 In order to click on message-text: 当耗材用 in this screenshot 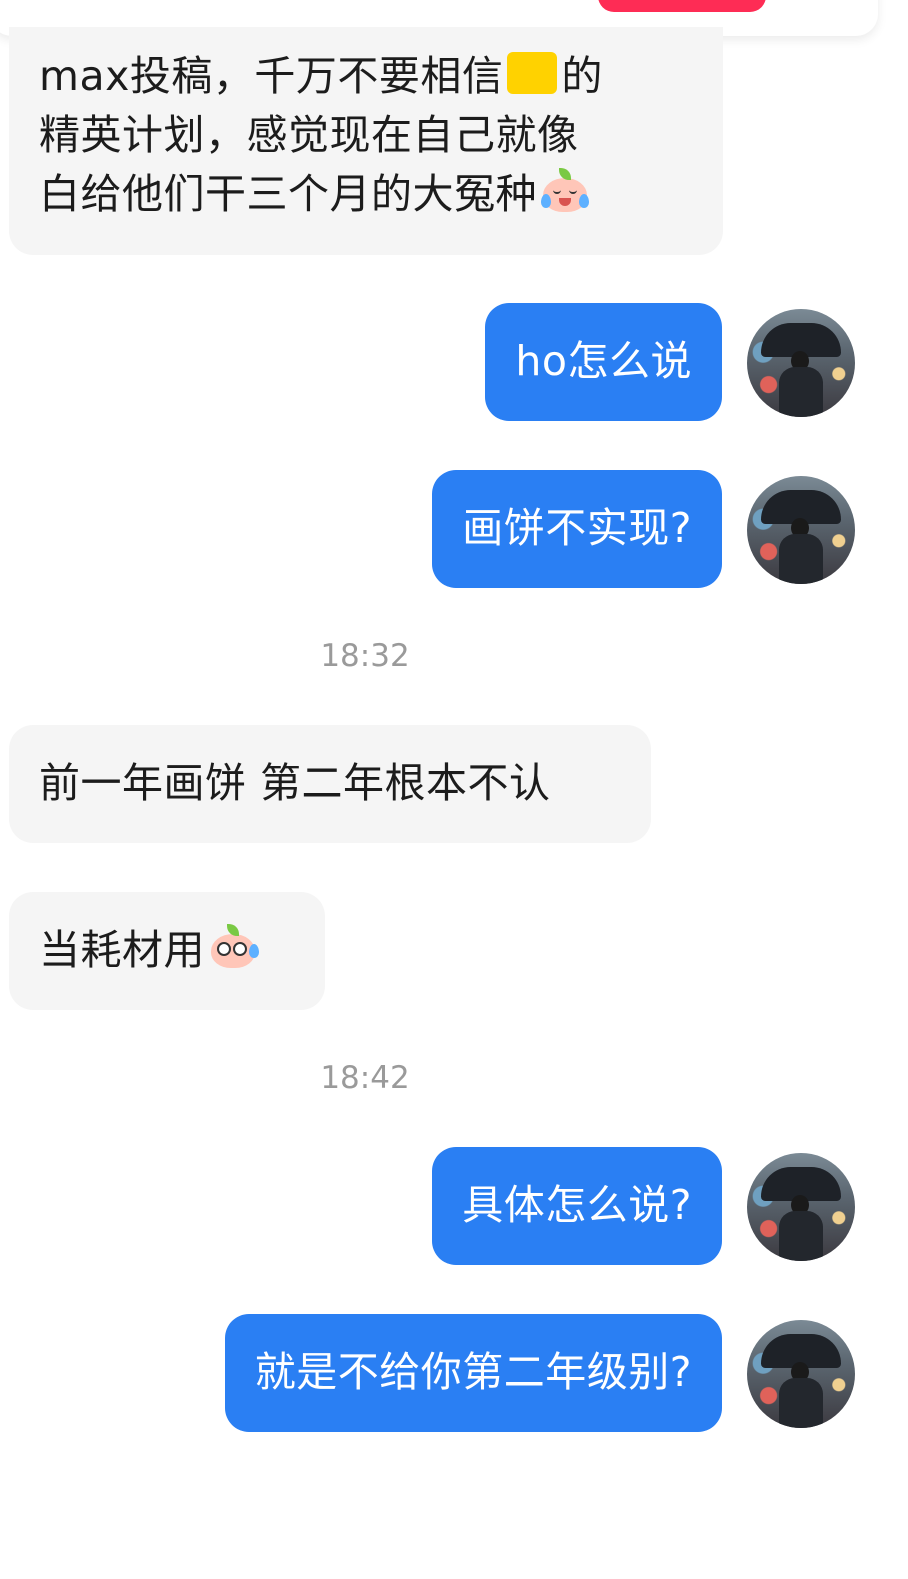, I will do `click(122, 950)`.